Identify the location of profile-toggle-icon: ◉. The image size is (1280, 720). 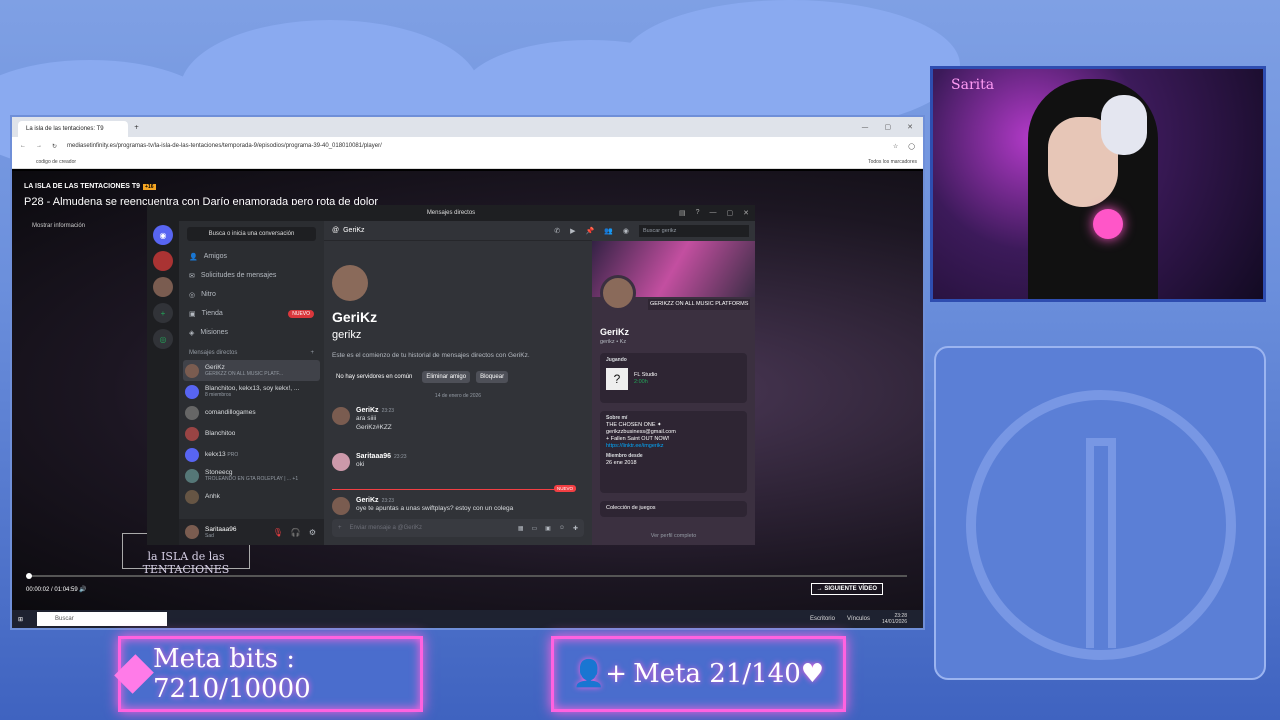
(626, 231).